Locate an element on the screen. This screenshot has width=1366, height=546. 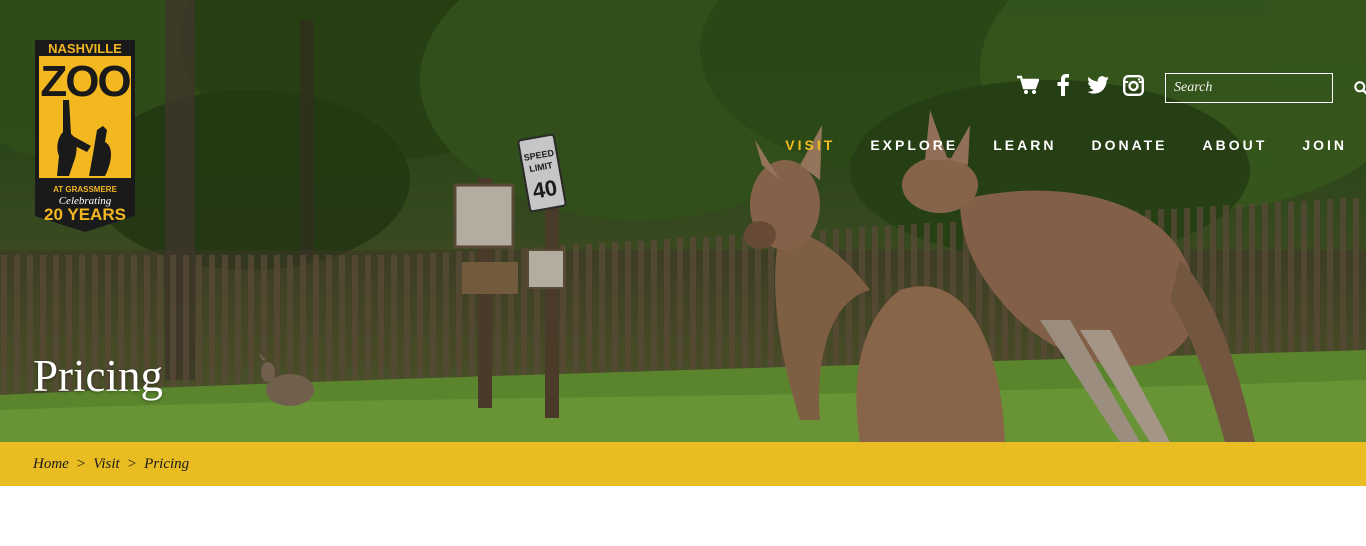
facebook-icon is located at coordinates (1063, 85).